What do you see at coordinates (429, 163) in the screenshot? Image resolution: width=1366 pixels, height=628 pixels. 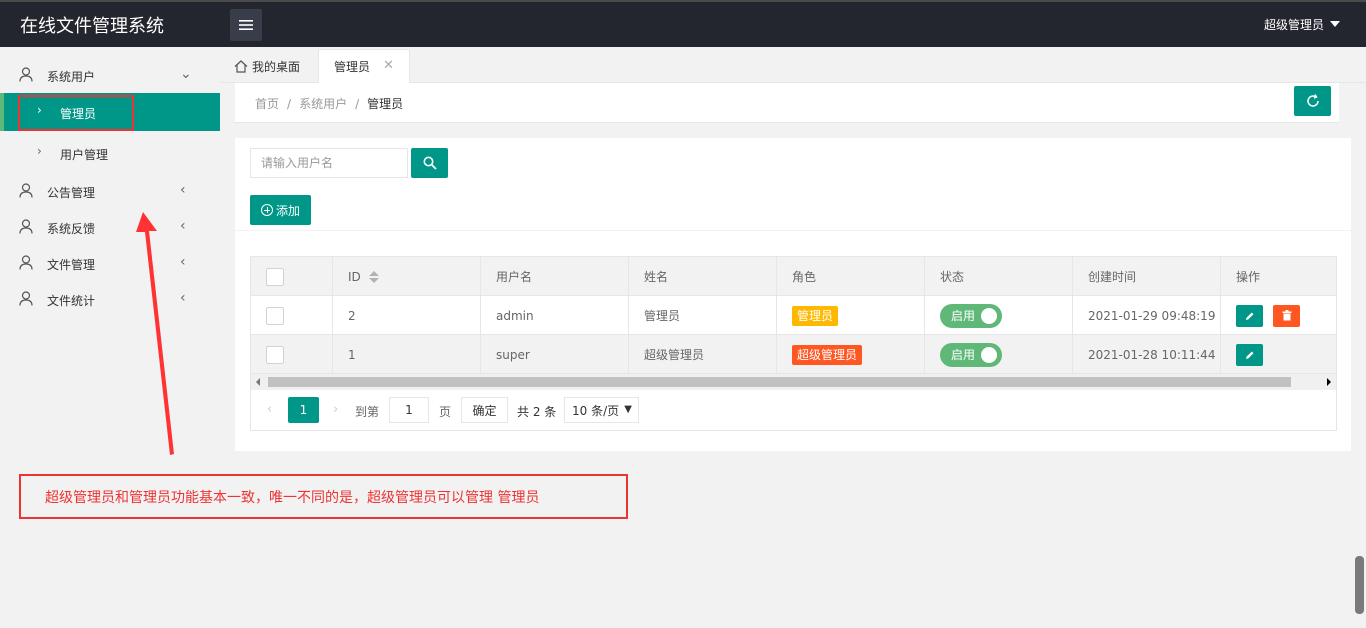 I see `search-button` at bounding box center [429, 163].